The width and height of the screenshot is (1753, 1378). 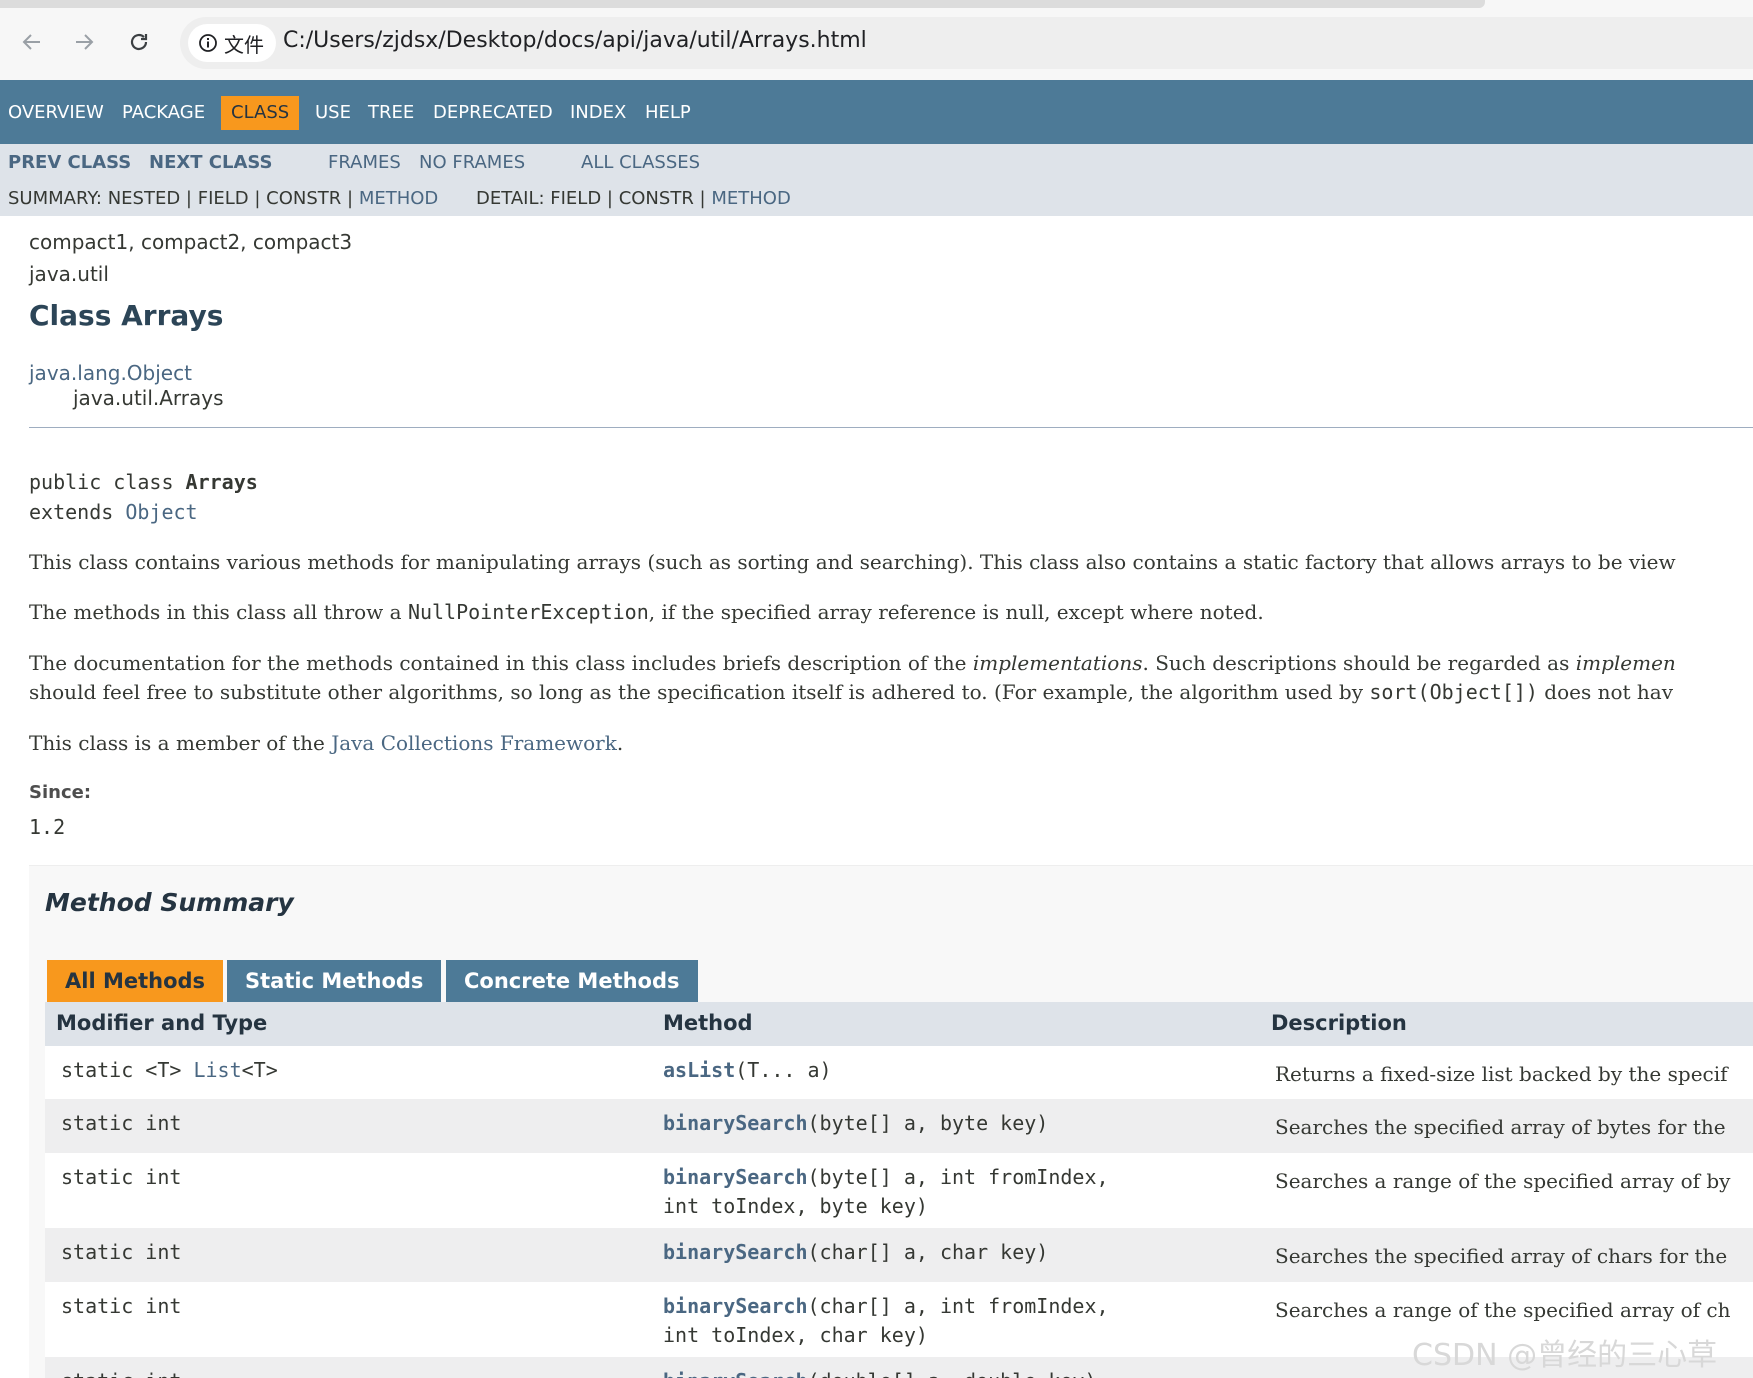 What do you see at coordinates (640, 162) in the screenshot?
I see `all-classes-link: ALL CLASSES` at bounding box center [640, 162].